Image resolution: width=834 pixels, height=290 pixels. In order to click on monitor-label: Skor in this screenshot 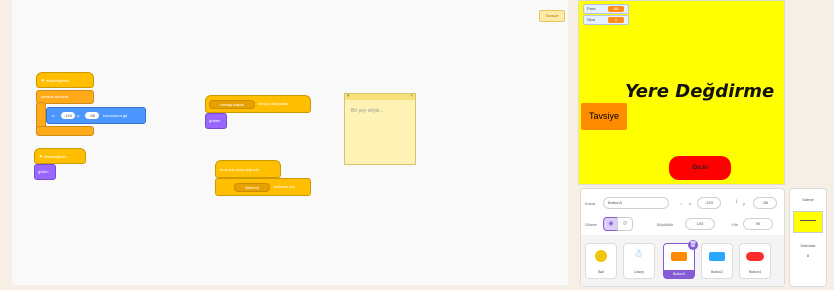, I will do `click(591, 19)`.